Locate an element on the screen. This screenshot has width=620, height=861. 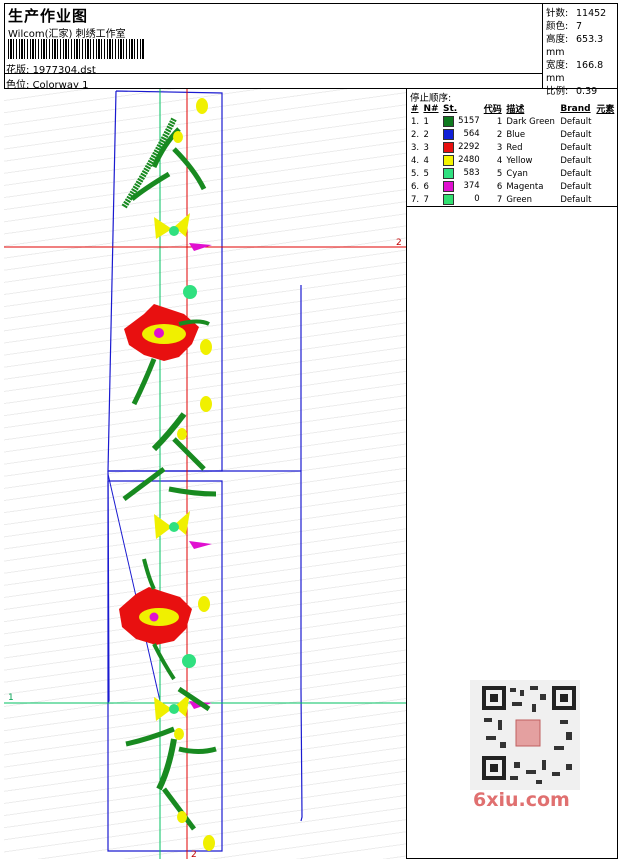
cell-index: 3. is located at coordinates (415, 147).